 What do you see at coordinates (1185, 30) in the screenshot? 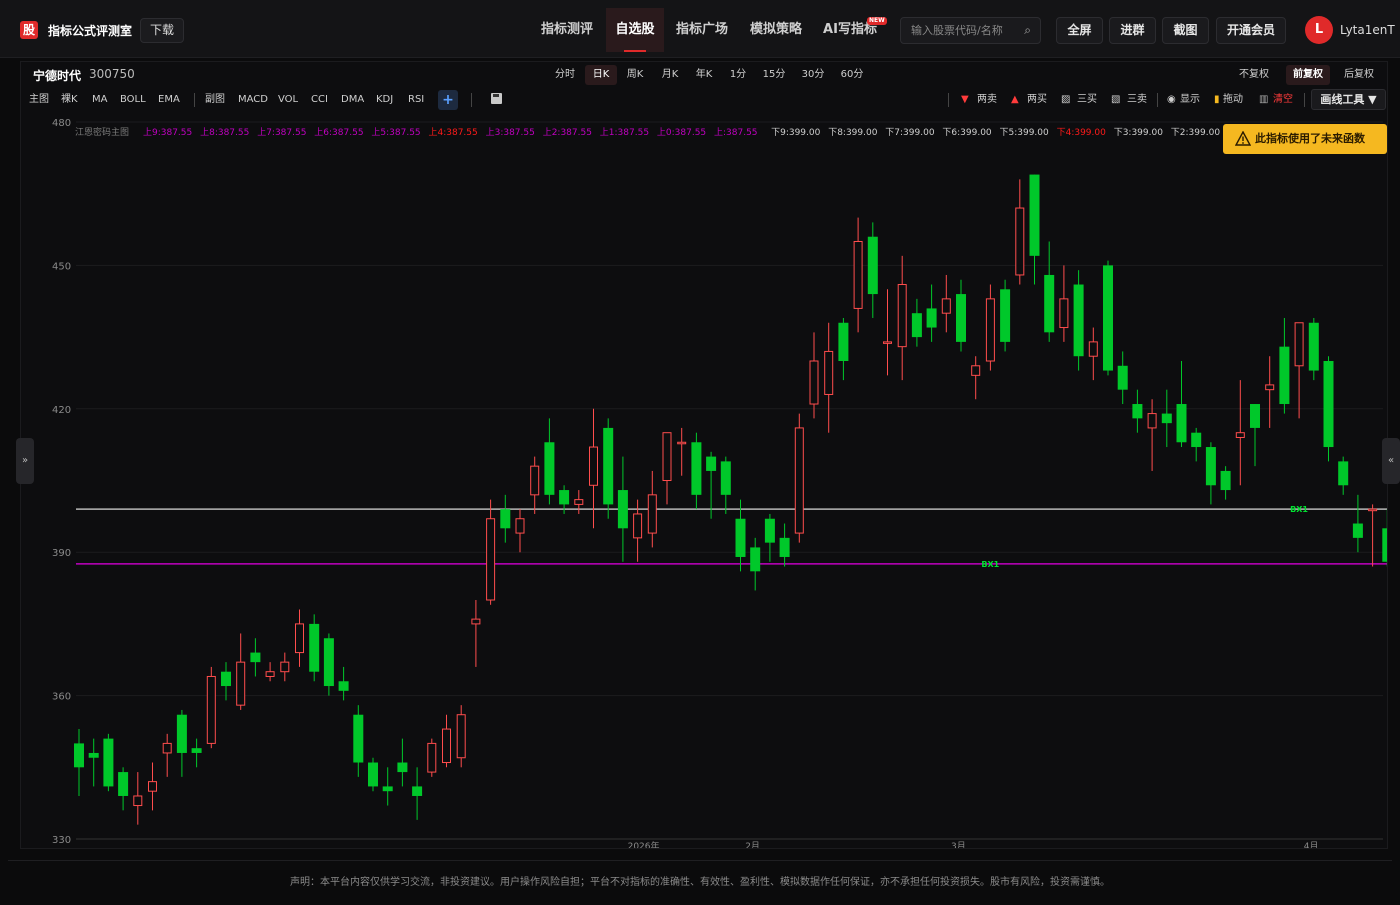
I see `screenshot-button: 截图` at bounding box center [1185, 30].